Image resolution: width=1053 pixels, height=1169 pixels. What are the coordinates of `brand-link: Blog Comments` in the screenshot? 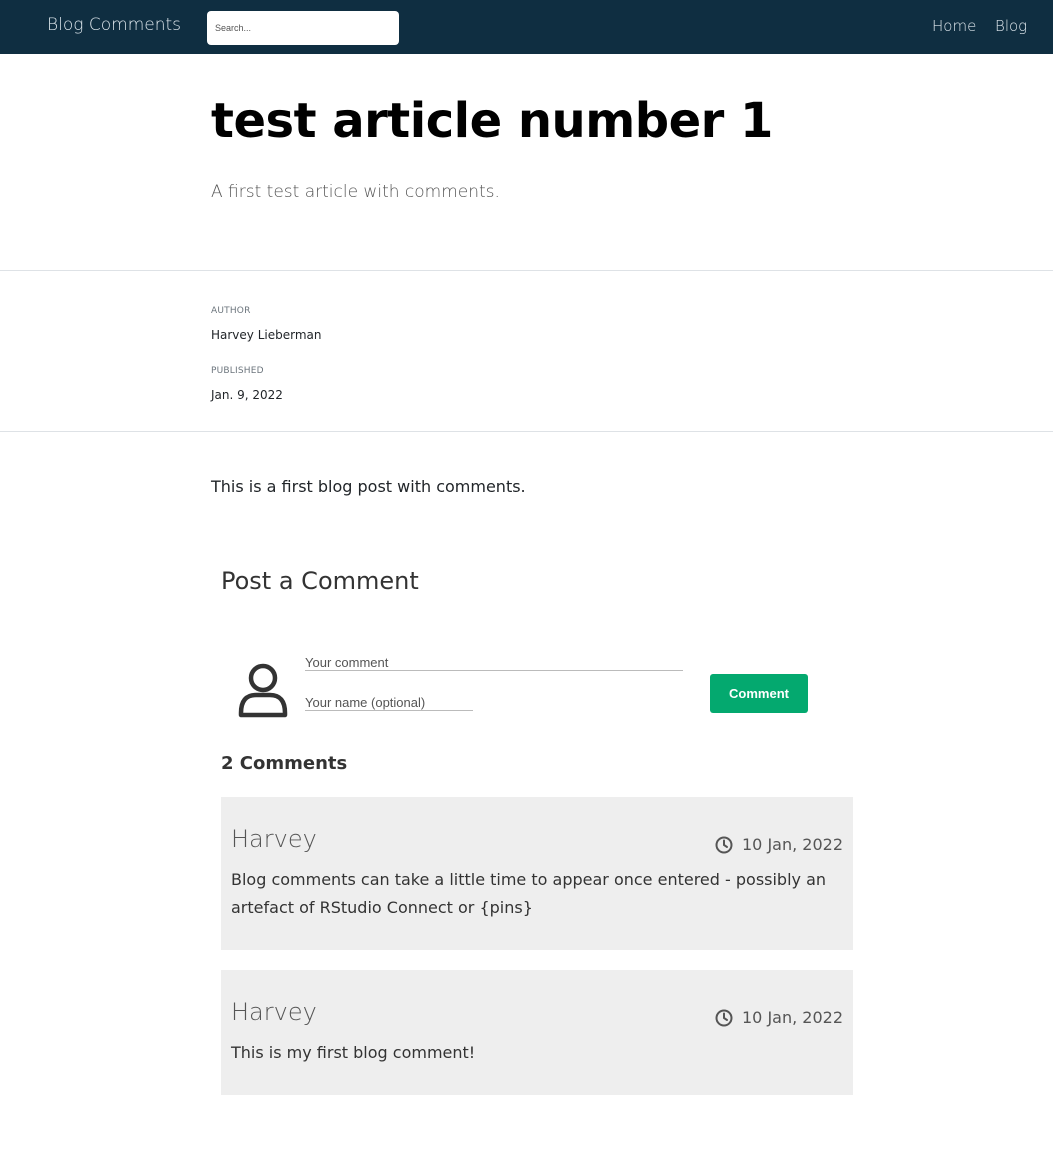 It's located at (114, 25).